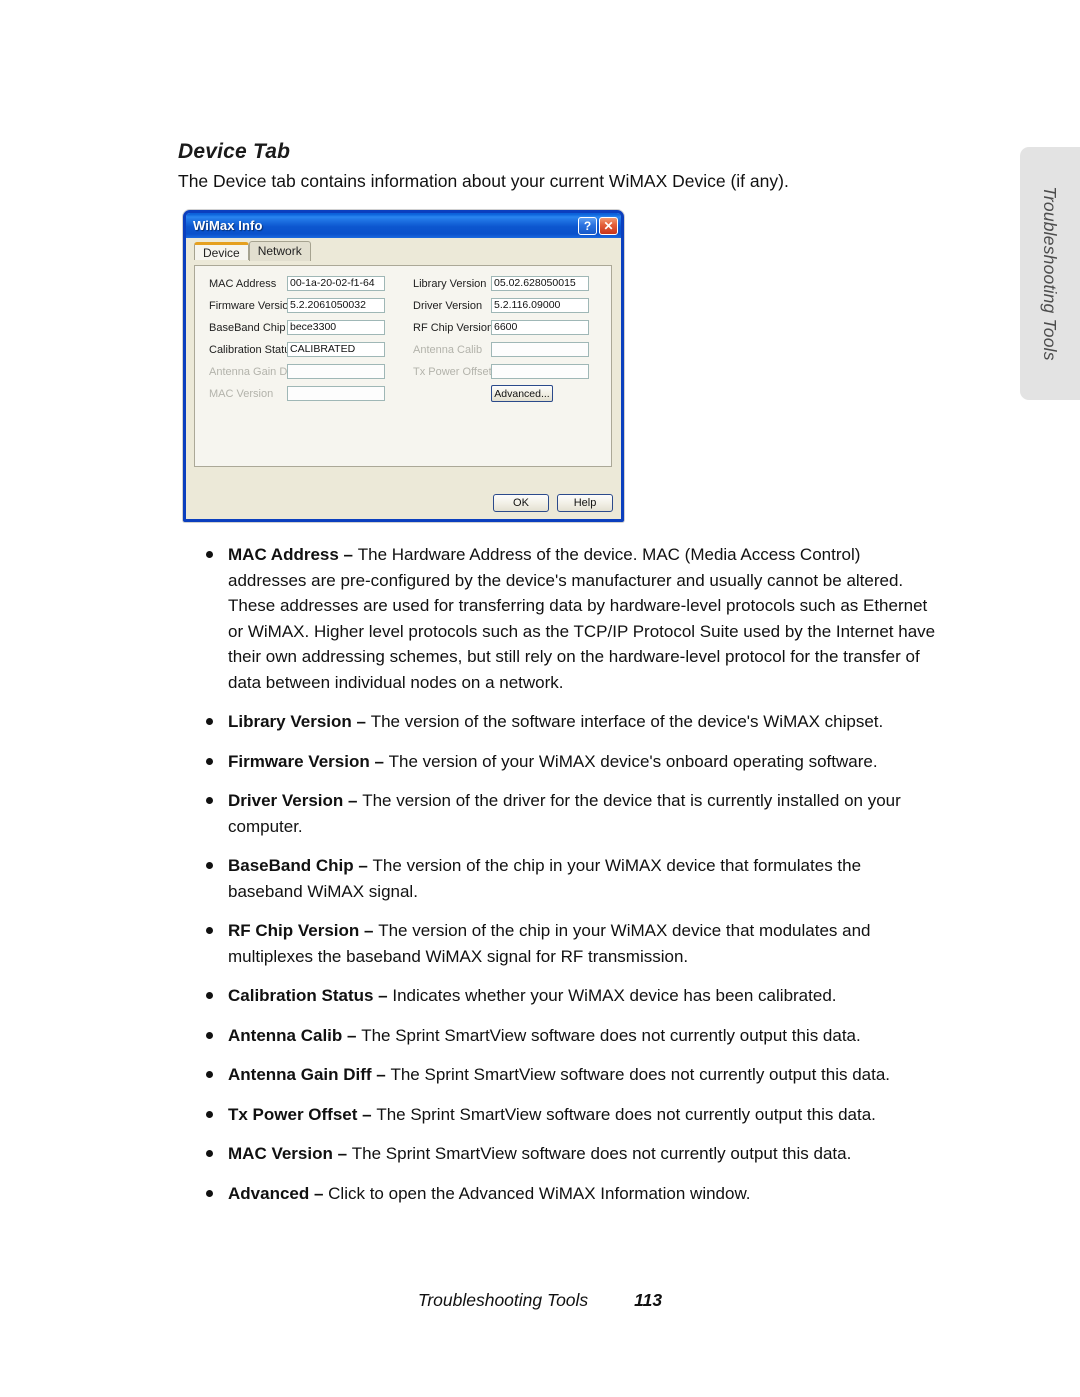 Image resolution: width=1080 pixels, height=1397 pixels. What do you see at coordinates (448, 349) in the screenshot?
I see `field-label: Antenna Calib` at bounding box center [448, 349].